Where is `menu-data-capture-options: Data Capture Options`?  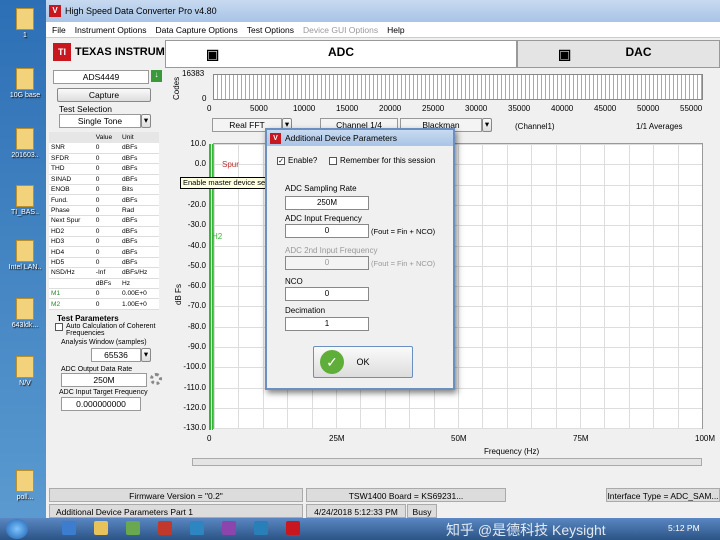 menu-data-capture-options: Data Capture Options is located at coordinates (197, 30).